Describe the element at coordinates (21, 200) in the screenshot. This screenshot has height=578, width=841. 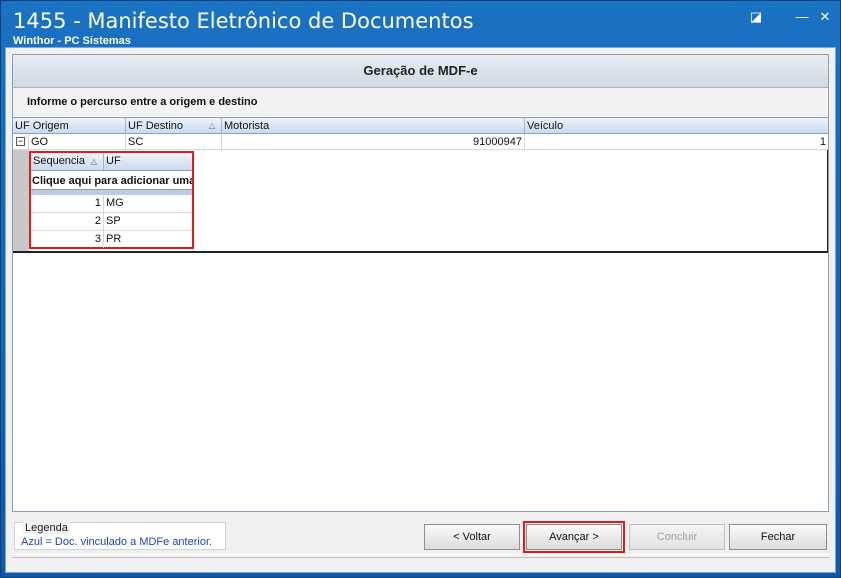
I see `detail-indent` at that location.